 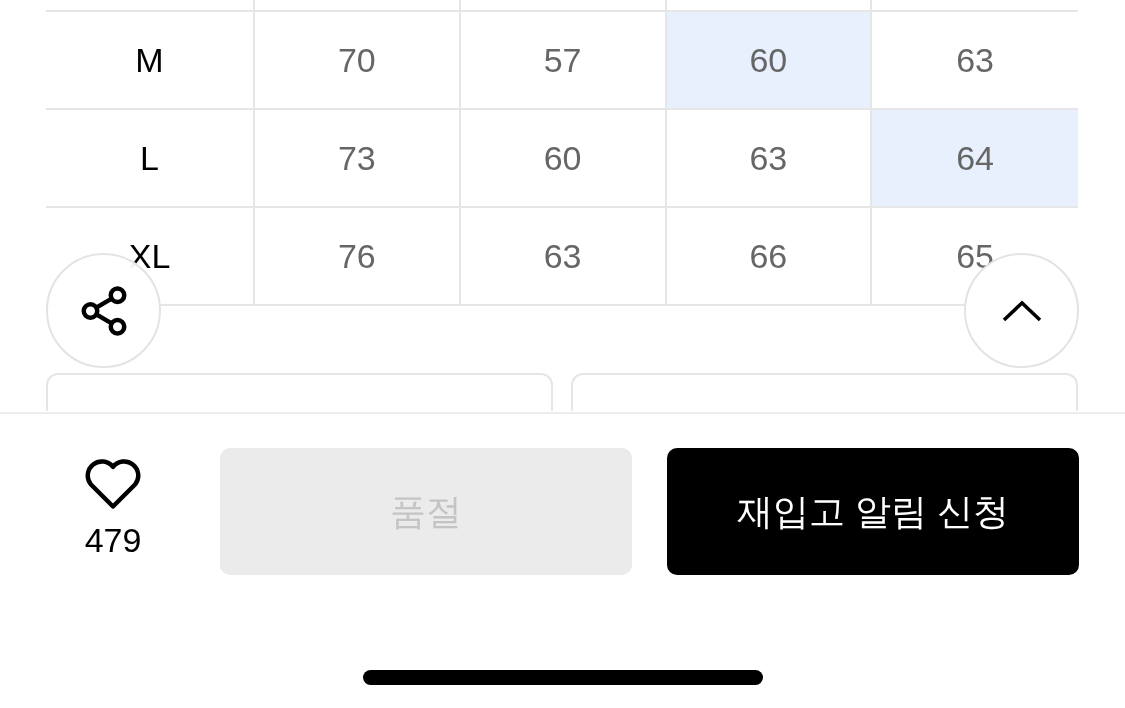 What do you see at coordinates (563, 61) in the screenshot?
I see `table-cell: 57` at bounding box center [563, 61].